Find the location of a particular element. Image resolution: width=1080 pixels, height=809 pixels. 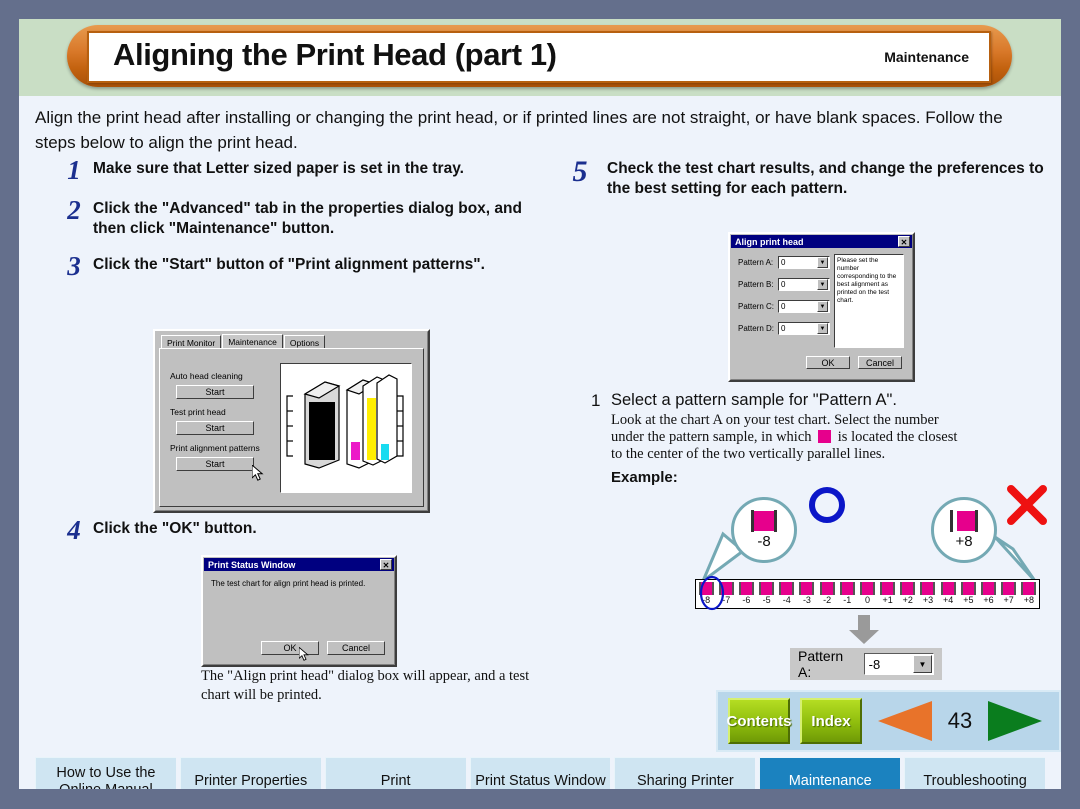

pattern-a-value: 0 is located at coordinates (783, 262).